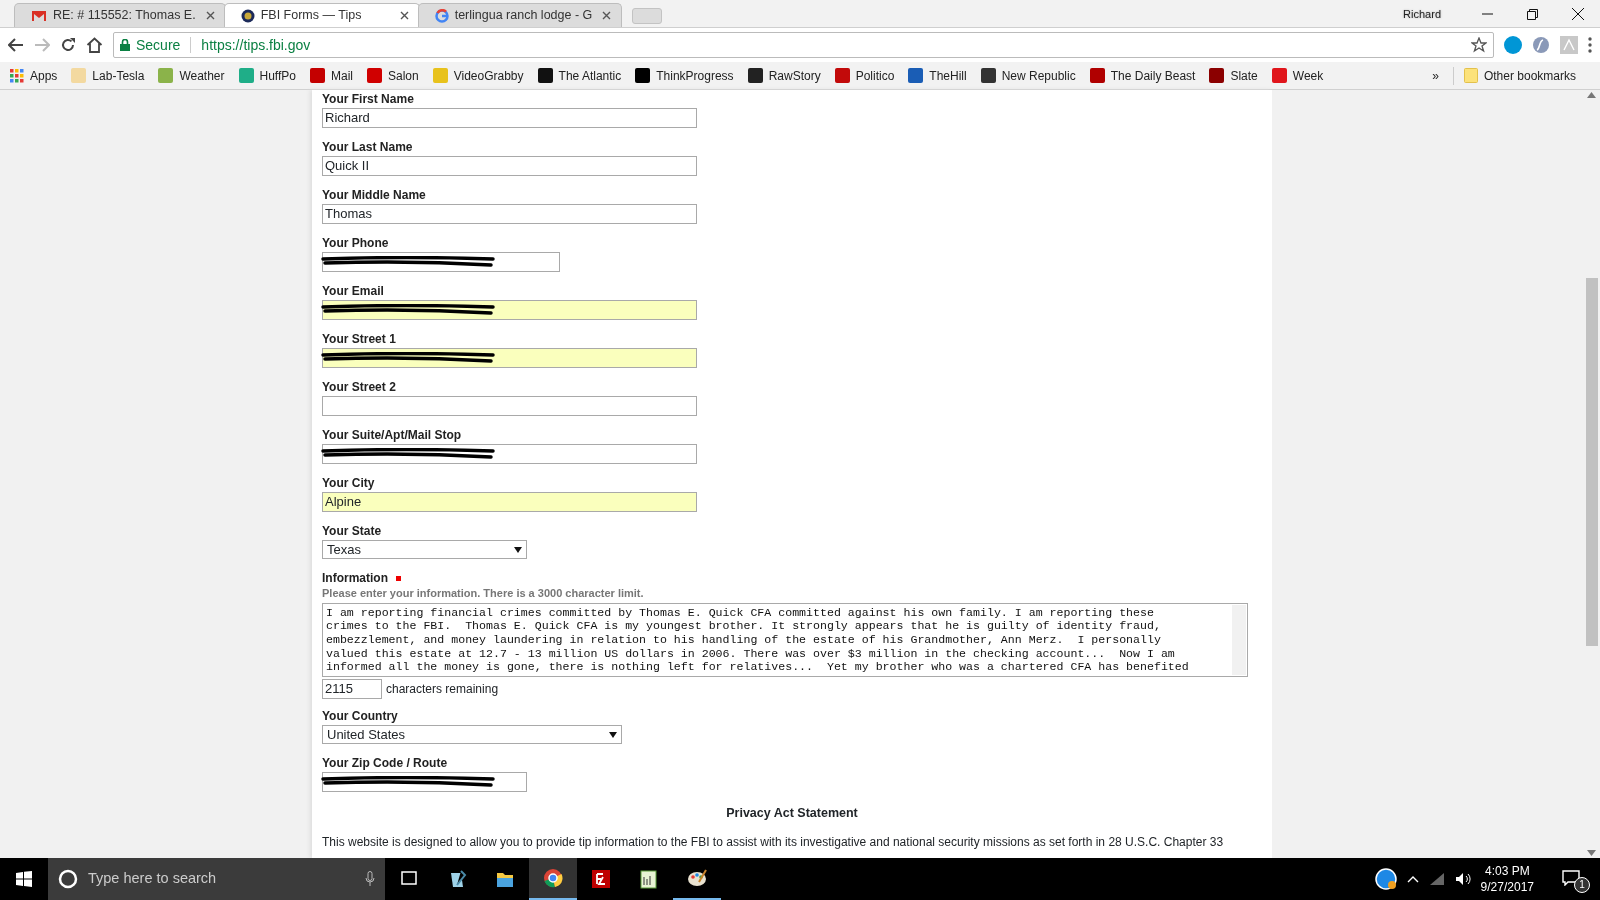 This screenshot has width=1600, height=900. Describe the element at coordinates (1479, 45) in the screenshot. I see `star-icon` at that location.